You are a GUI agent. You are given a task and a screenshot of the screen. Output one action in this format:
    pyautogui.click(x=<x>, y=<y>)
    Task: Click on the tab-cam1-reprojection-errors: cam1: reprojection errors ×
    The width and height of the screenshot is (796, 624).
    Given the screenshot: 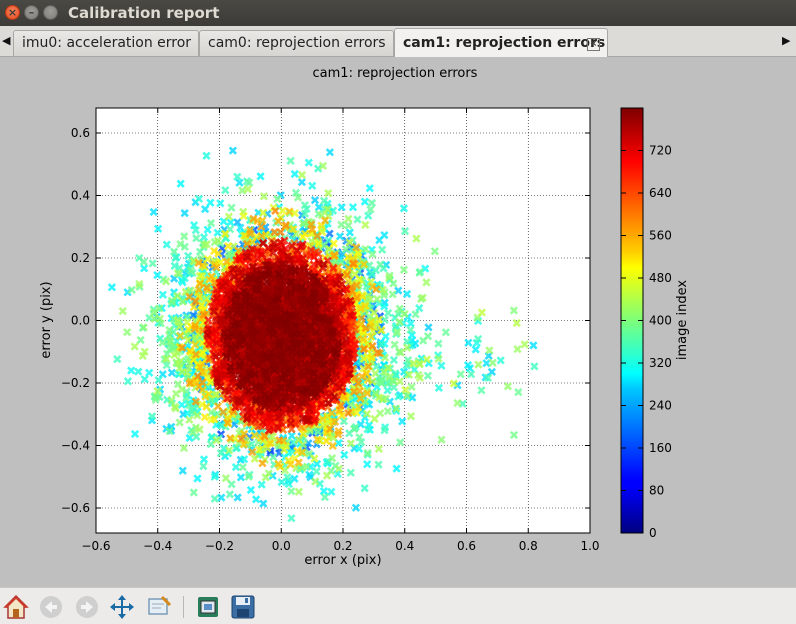 What is the action you would take?
    pyautogui.click(x=501, y=42)
    